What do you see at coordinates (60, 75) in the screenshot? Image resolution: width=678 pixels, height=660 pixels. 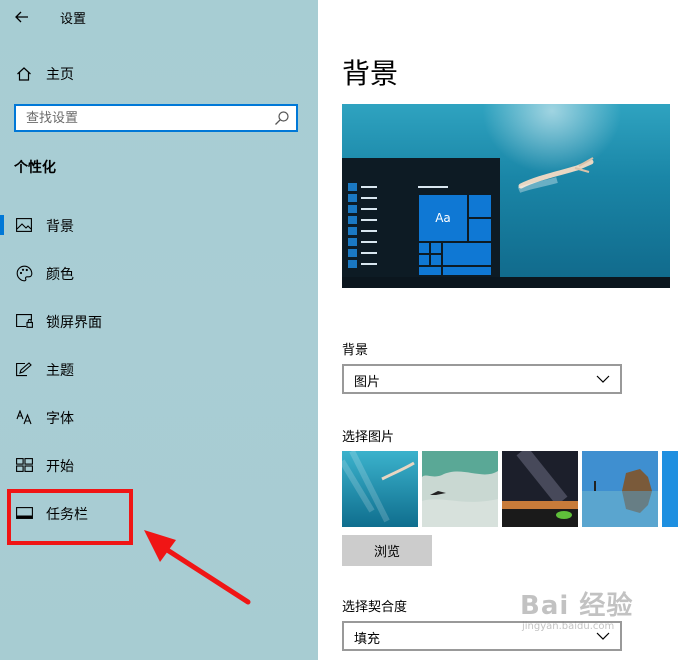 I see `nav-home-label: 主页` at bounding box center [60, 75].